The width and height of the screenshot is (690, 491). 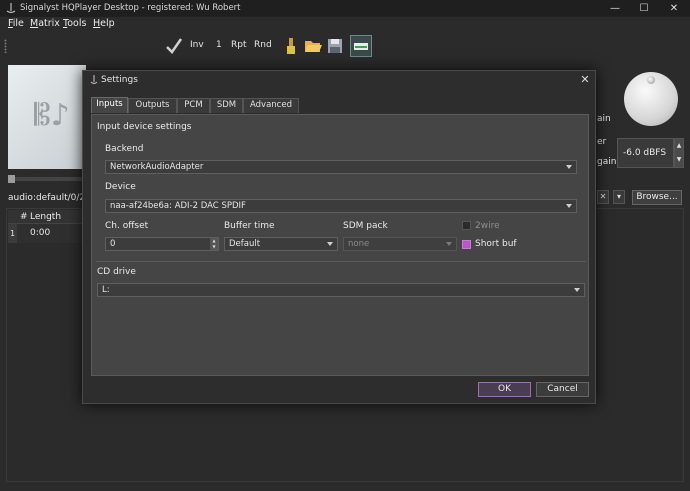 I want to click on tab-pcm: PCM, so click(x=193, y=105).